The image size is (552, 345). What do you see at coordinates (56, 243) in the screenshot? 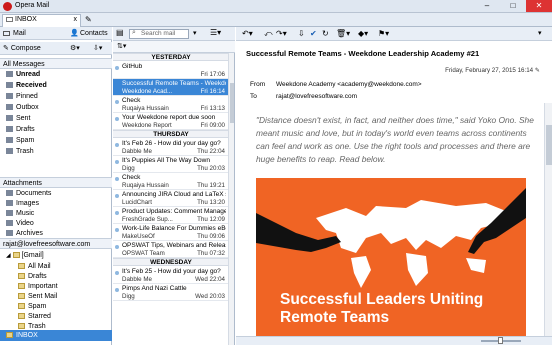
I see `account-header: rajat@lovefreesoftware.com` at bounding box center [56, 243].